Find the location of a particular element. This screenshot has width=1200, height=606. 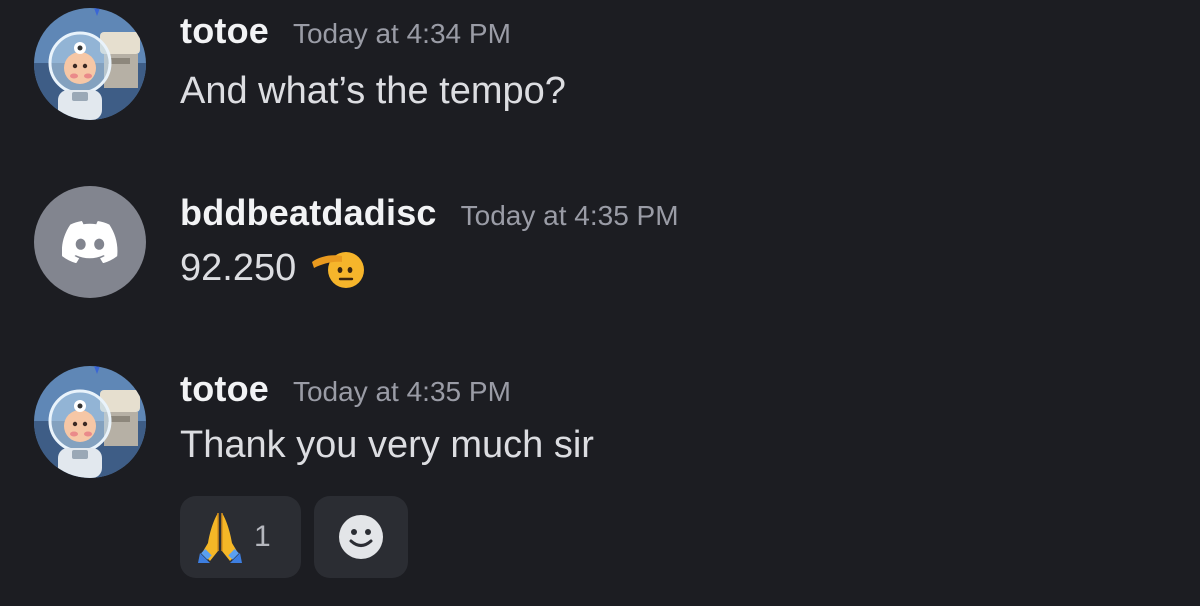

message-header: totoe Today at 4:35 PM is located at coordinates (345, 389).